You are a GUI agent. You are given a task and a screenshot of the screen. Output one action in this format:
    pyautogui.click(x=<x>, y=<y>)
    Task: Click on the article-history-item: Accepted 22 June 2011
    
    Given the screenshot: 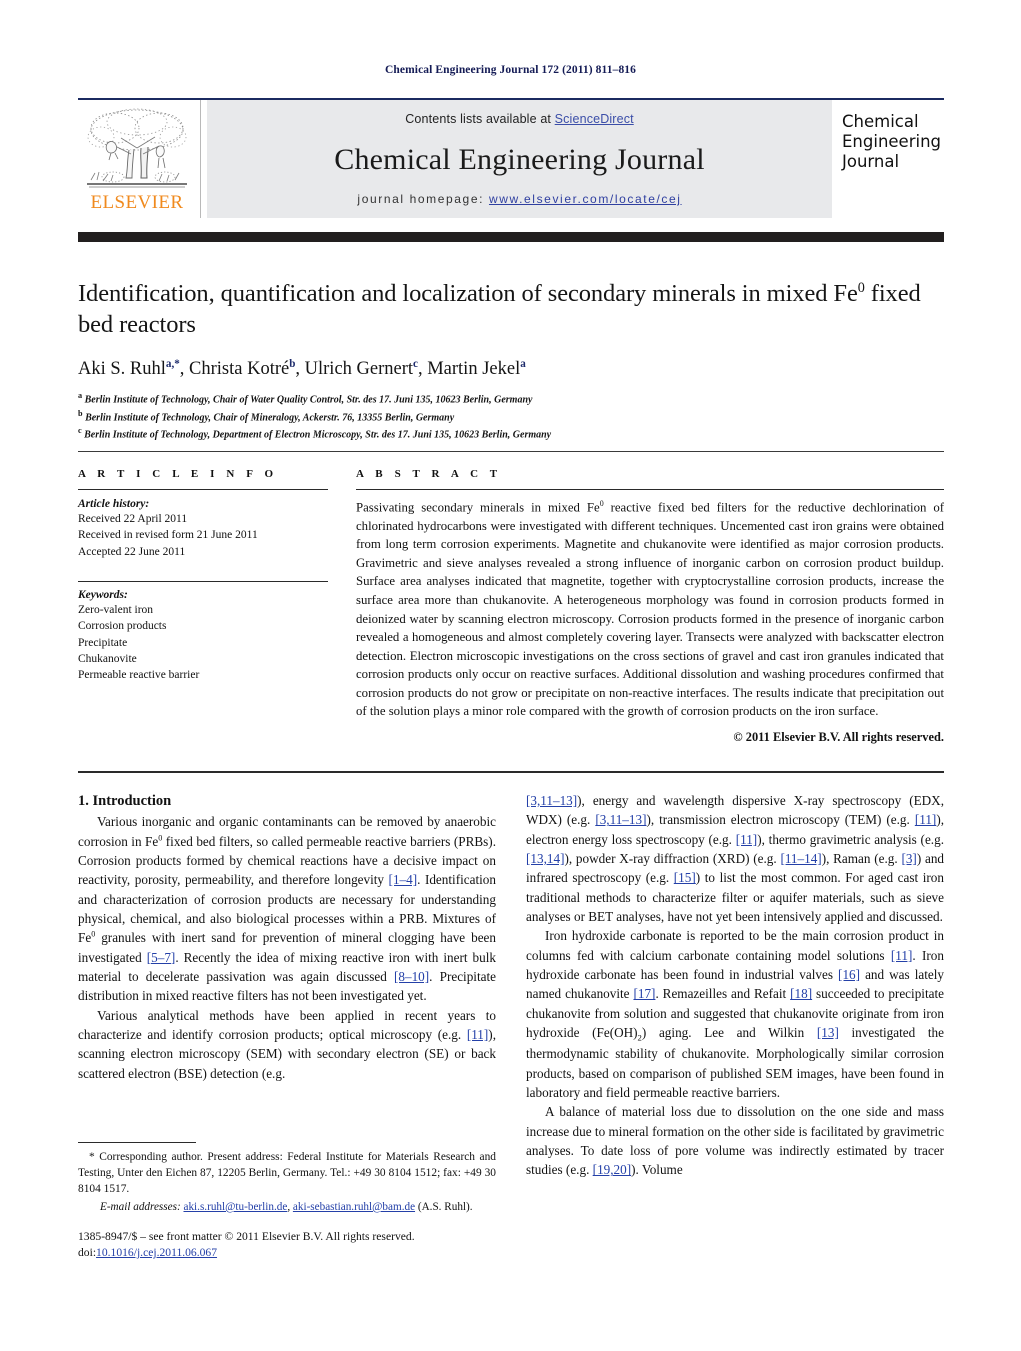 What is the action you would take?
    pyautogui.click(x=132, y=551)
    